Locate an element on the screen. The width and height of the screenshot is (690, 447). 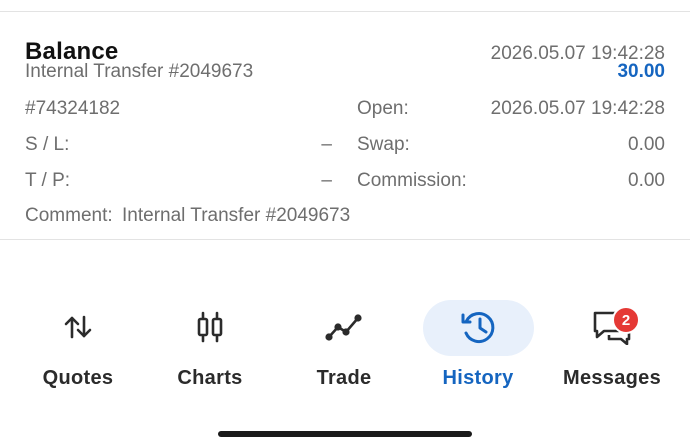
commission-label: Commission: is located at coordinates (412, 180).